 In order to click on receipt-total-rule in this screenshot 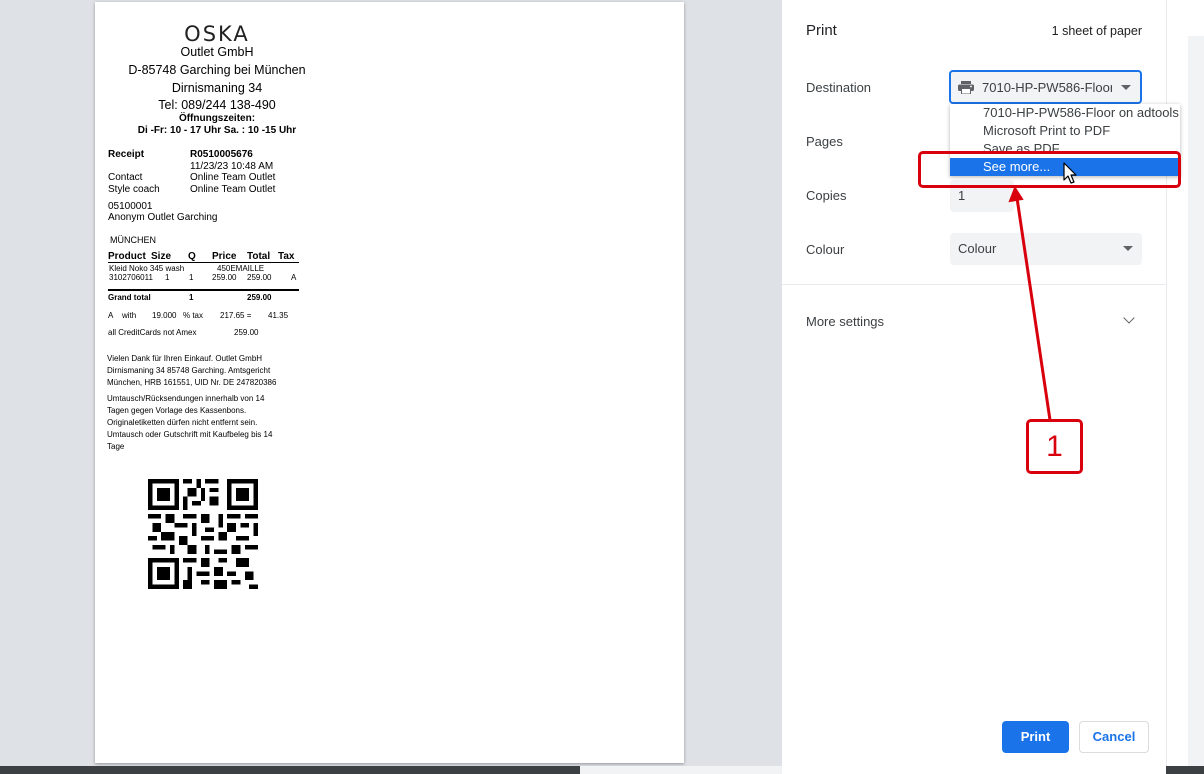, I will do `click(203, 290)`.